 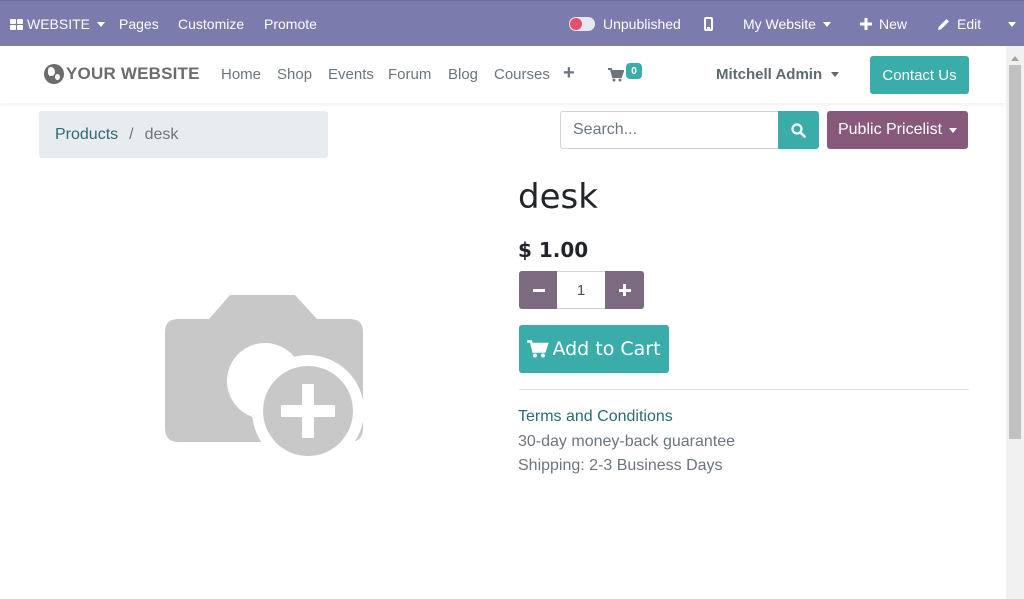 What do you see at coordinates (409, 74) in the screenshot?
I see `nav-forum: Forum` at bounding box center [409, 74].